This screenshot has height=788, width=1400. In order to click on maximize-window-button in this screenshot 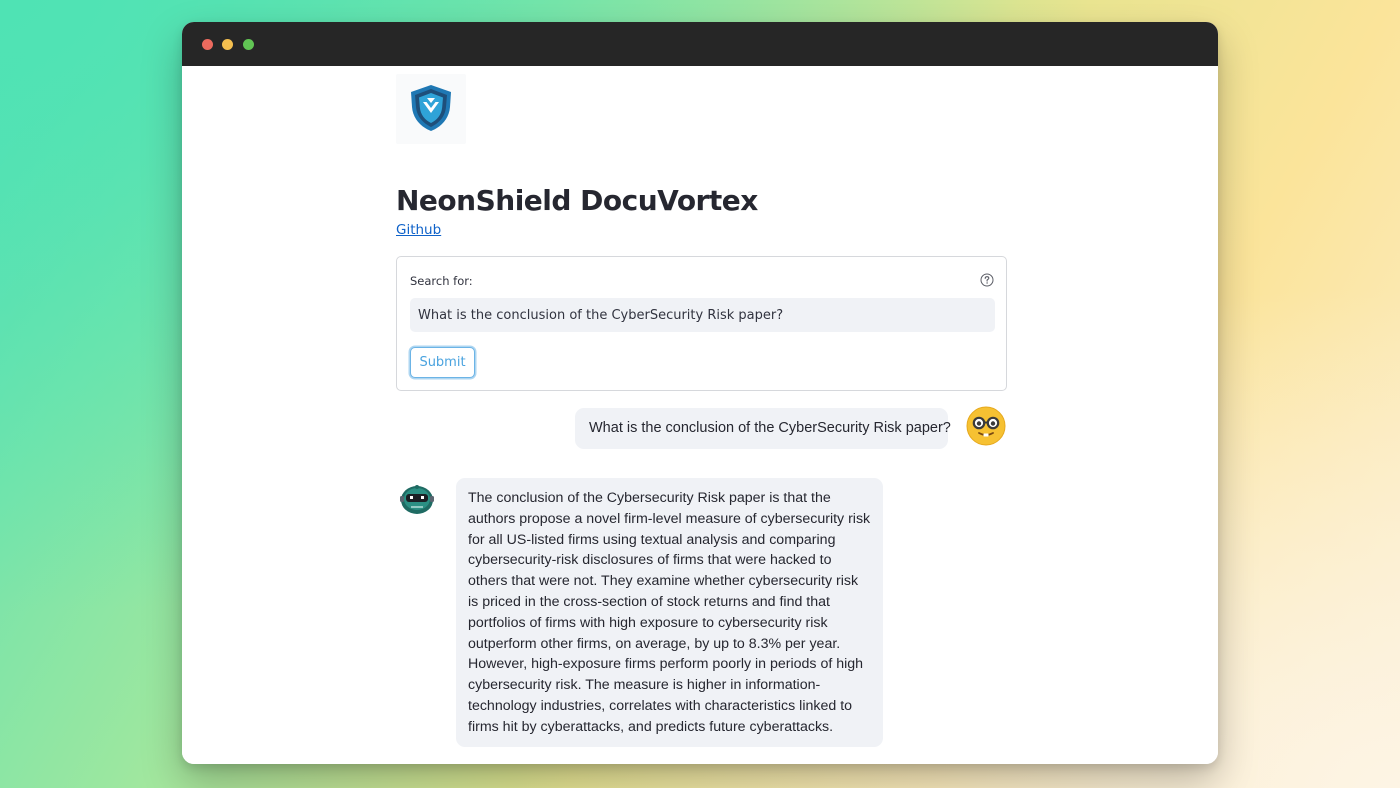, I will do `click(248, 44)`.